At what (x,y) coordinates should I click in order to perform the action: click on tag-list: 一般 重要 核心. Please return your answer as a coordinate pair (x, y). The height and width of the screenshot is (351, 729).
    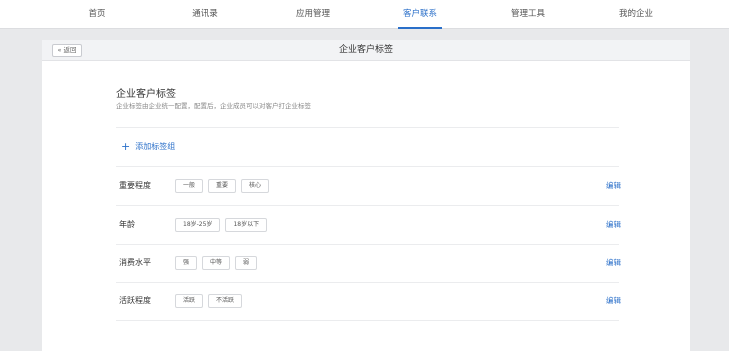
    Looking at the image, I should click on (222, 186).